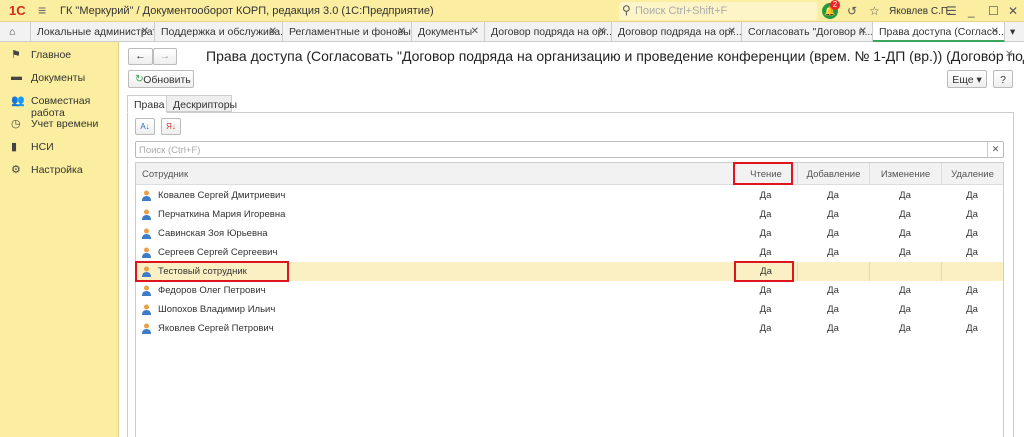  Describe the element at coordinates (569, 290) in the screenshot. I see `table-row: Федоров Олег Петрович Да Да Да Да` at that location.